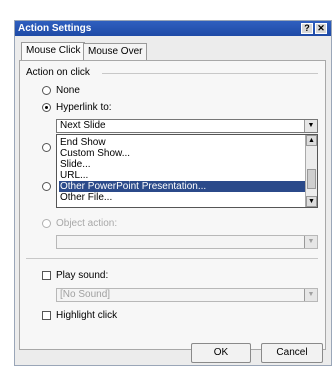 The height and width of the screenshot is (372, 333). I want to click on radio-run-program, so click(46, 147).